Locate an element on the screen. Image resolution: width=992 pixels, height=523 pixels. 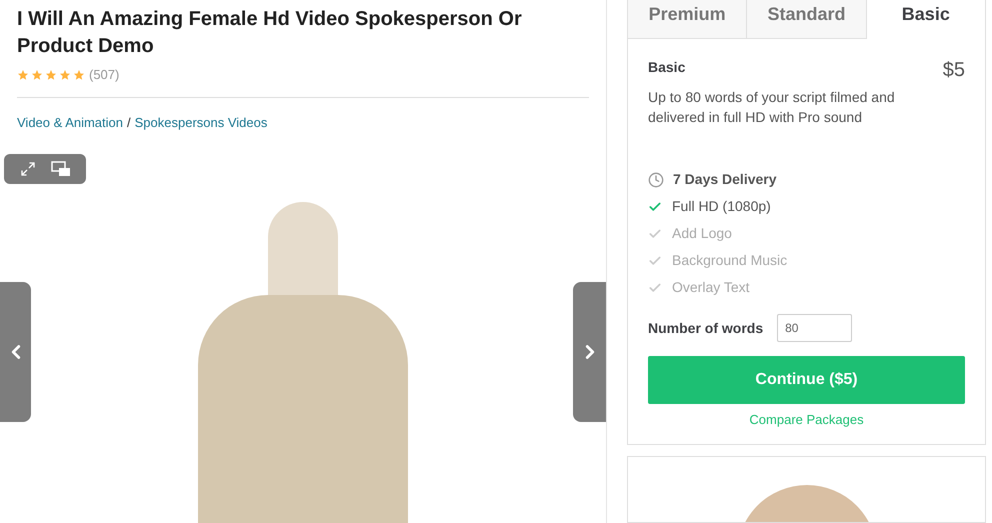
delivery-time: 7 Days Delivery is located at coordinates (725, 179).